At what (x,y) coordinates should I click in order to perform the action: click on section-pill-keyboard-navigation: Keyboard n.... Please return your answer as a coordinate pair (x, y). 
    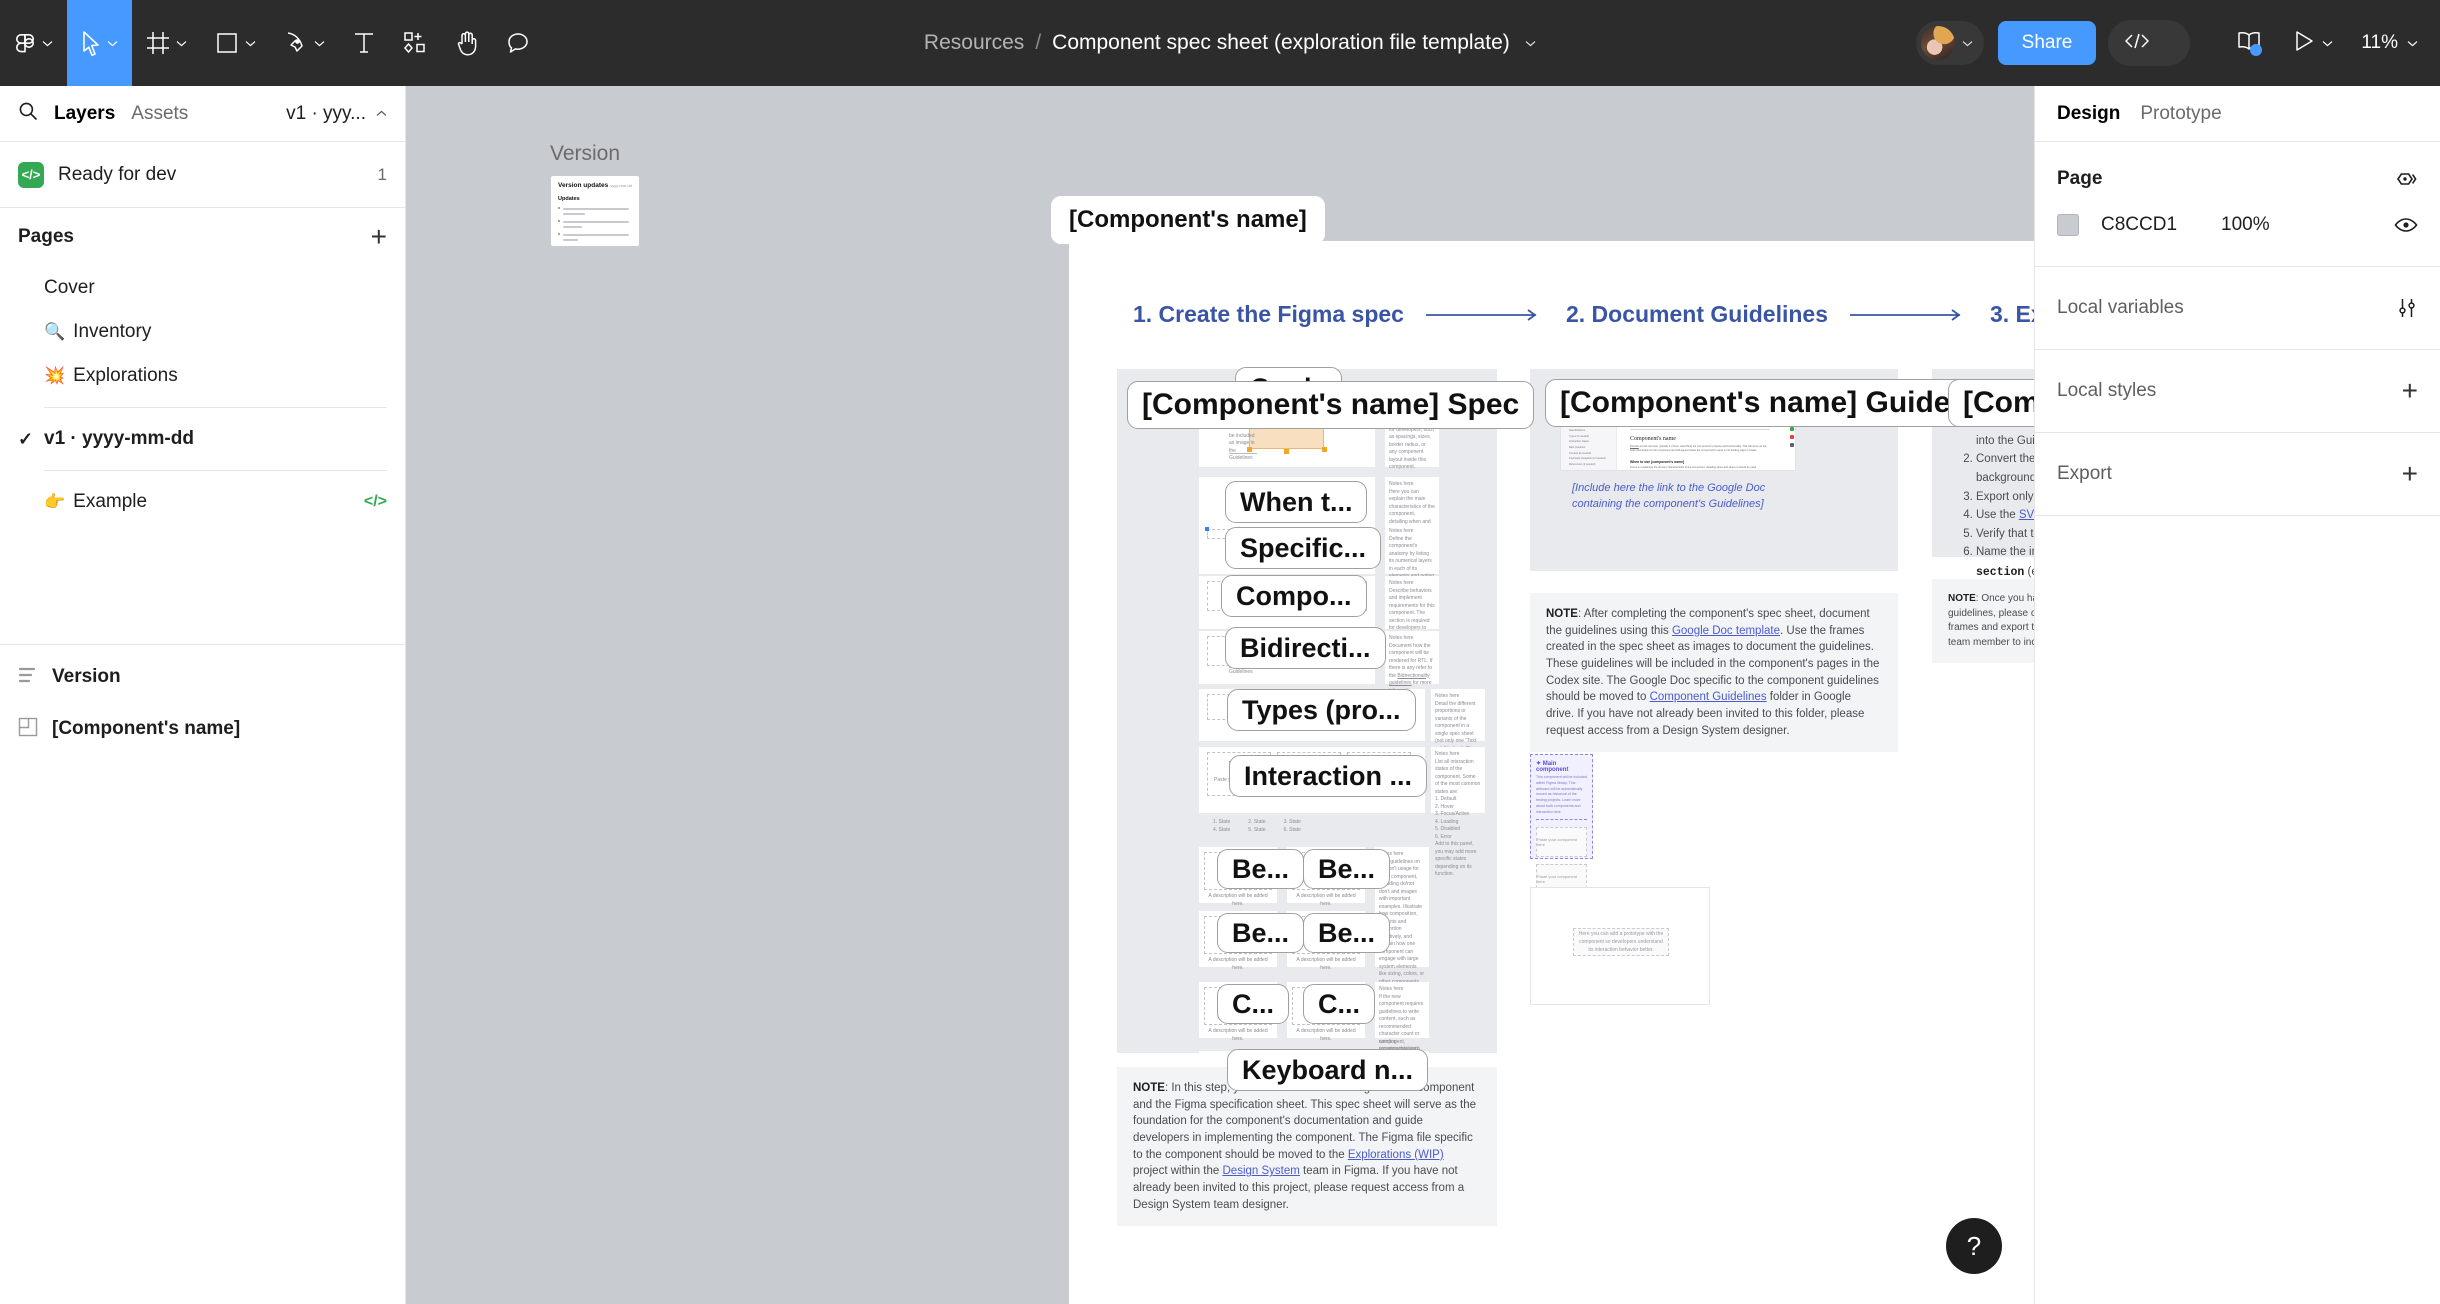
    Looking at the image, I should click on (1328, 1070).